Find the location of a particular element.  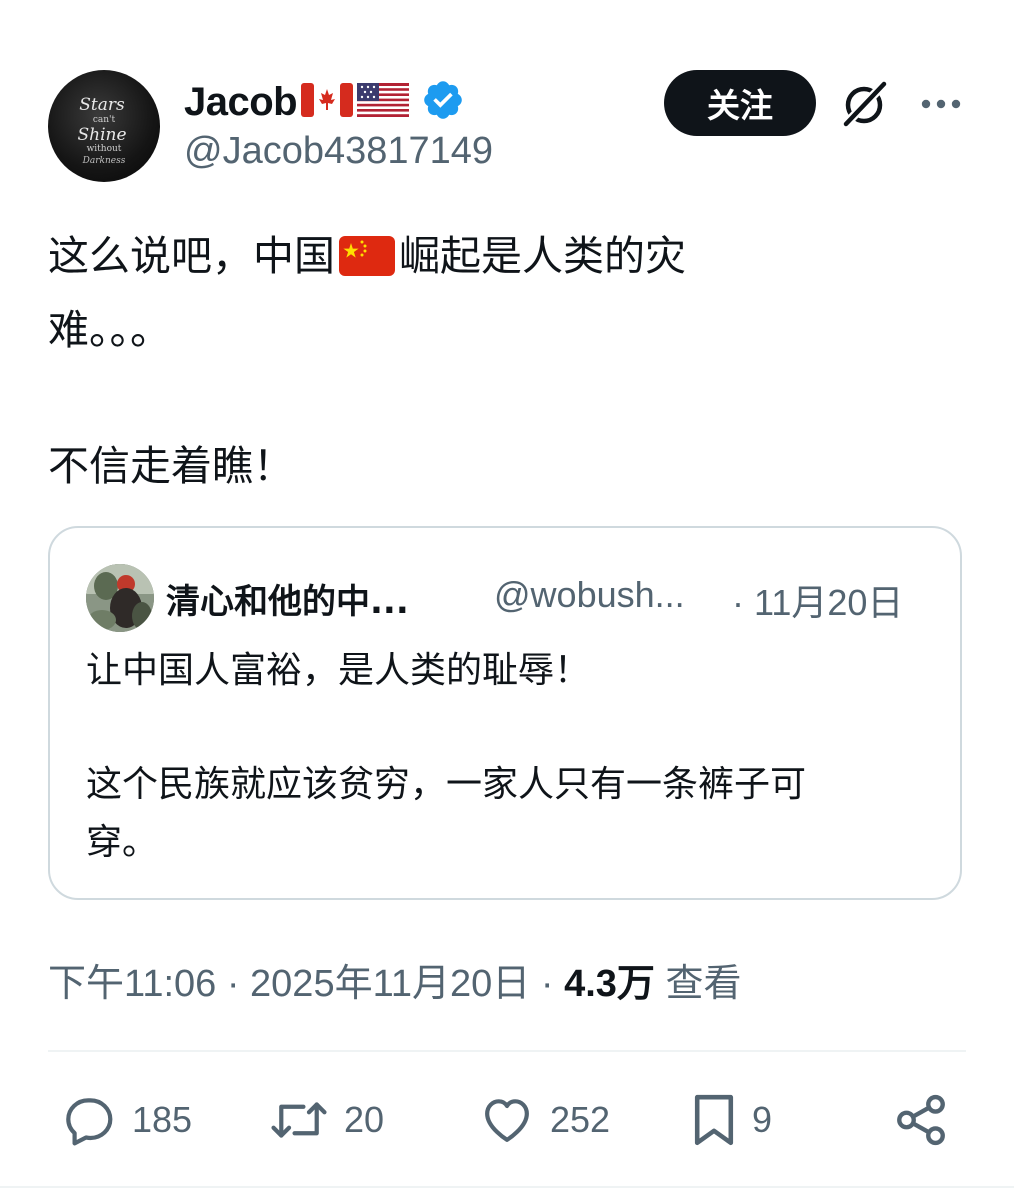

share-icon is located at coordinates (921, 1120).